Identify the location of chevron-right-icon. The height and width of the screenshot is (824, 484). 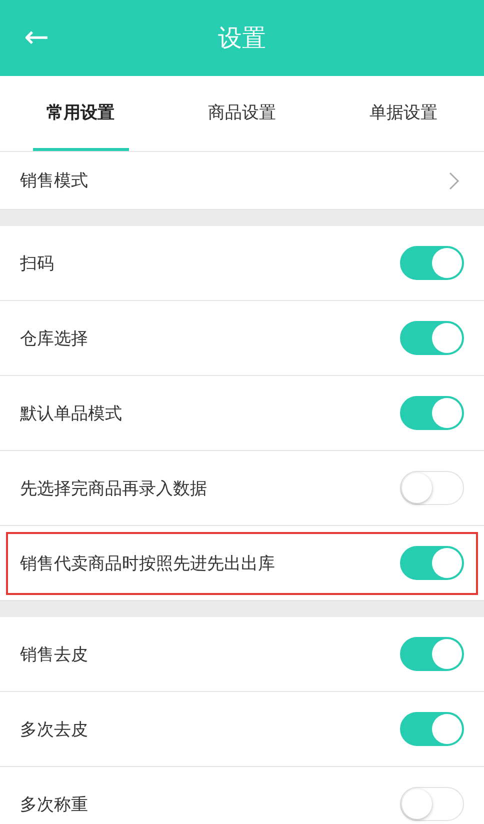
(454, 180).